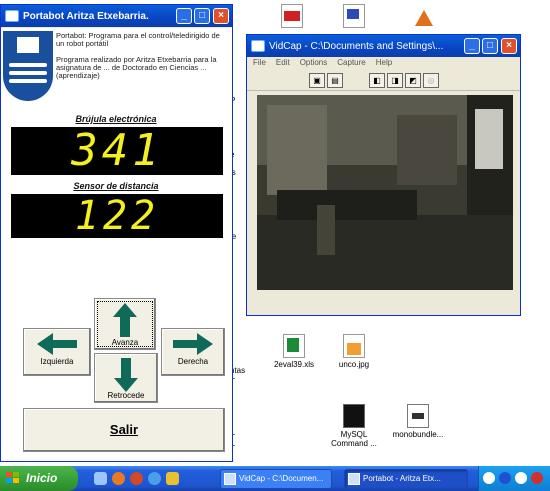  I want to click on quicklaunch-firefox-icon, so click(118, 478).